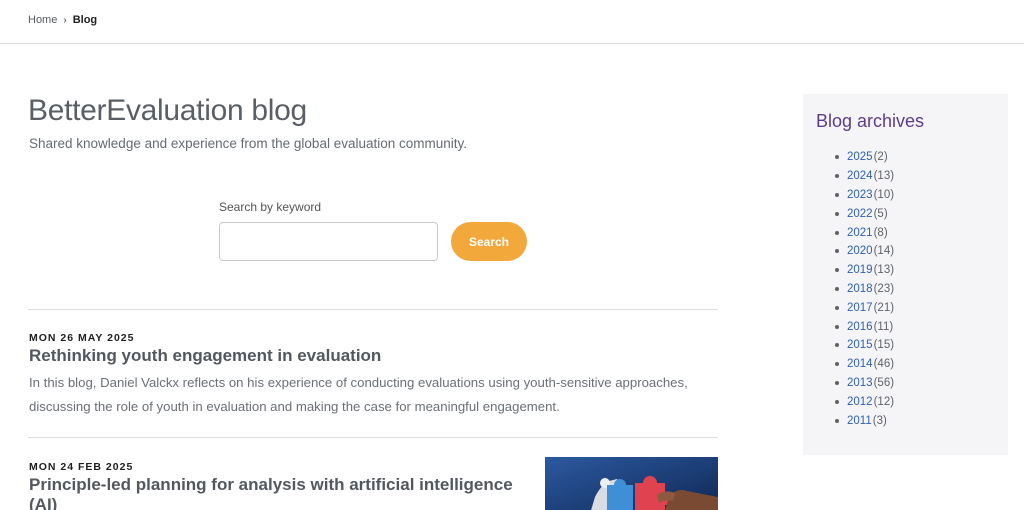 Image resolution: width=1024 pixels, height=510 pixels. Describe the element at coordinates (860, 289) in the screenshot. I see `archive-year-link: 2018` at that location.